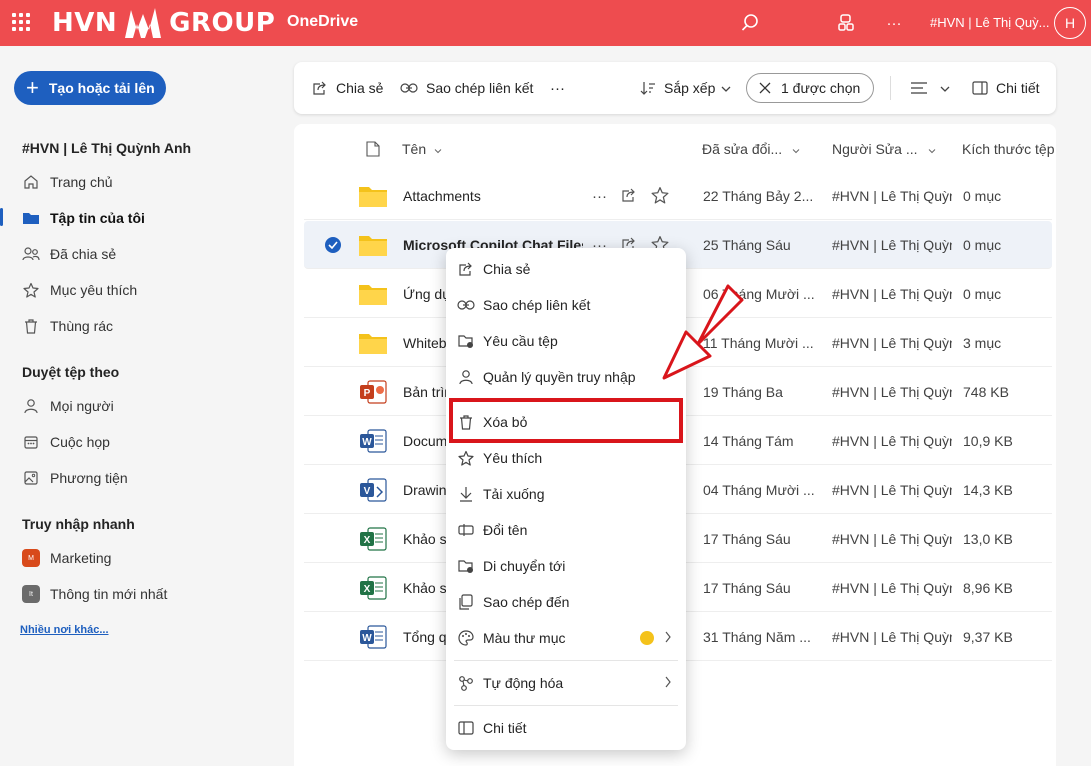  What do you see at coordinates (566, 638) in the screenshot?
I see `menu-item-folder-color: Màu thư mục` at bounding box center [566, 638].